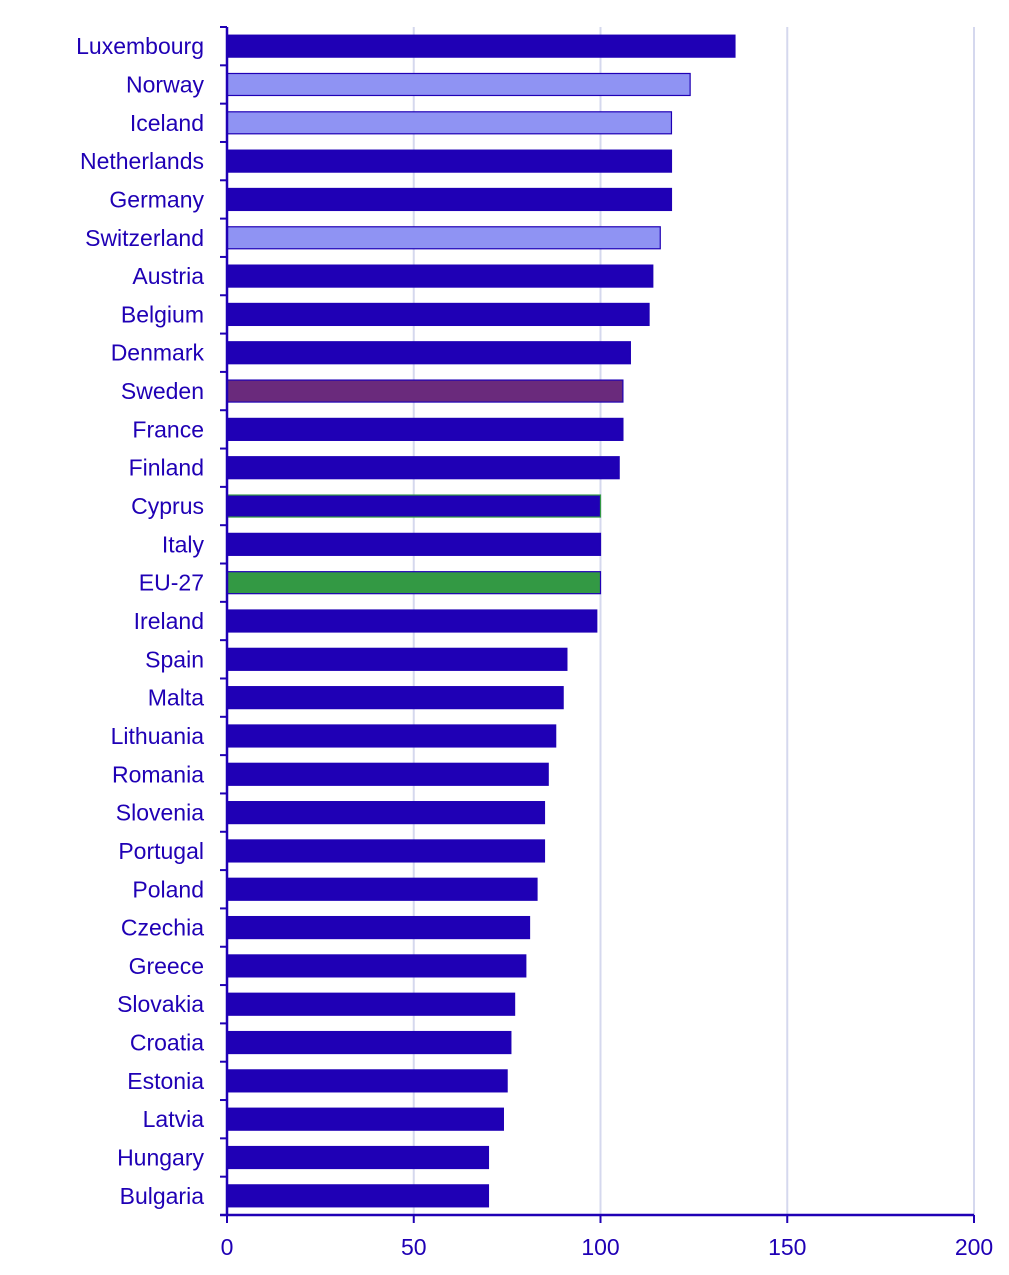  I want to click on category-label: France, so click(168, 429).